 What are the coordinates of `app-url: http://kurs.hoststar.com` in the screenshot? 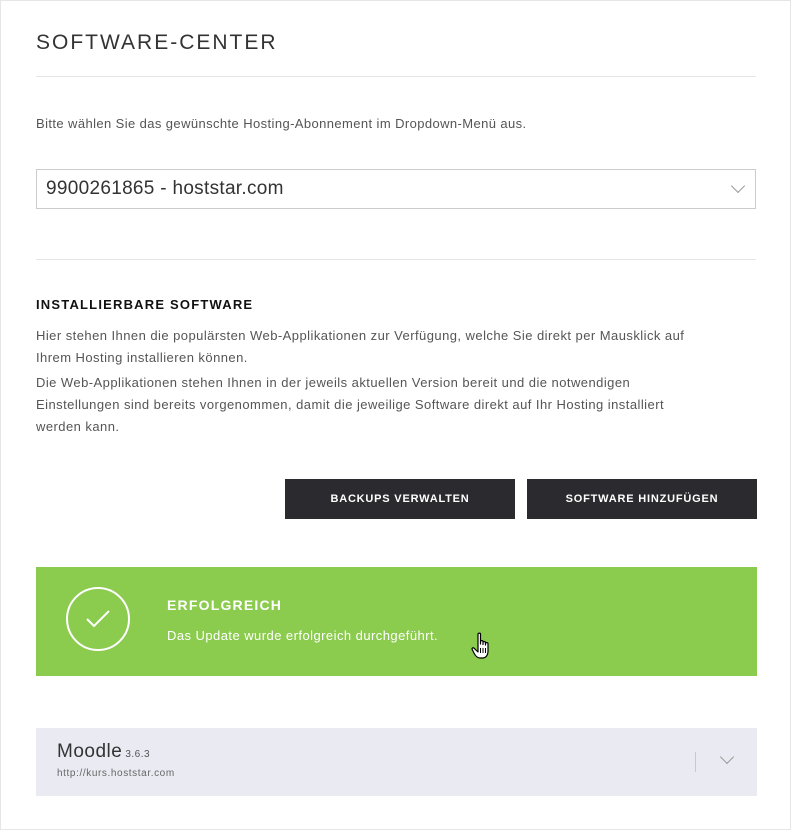 It's located at (116, 773).